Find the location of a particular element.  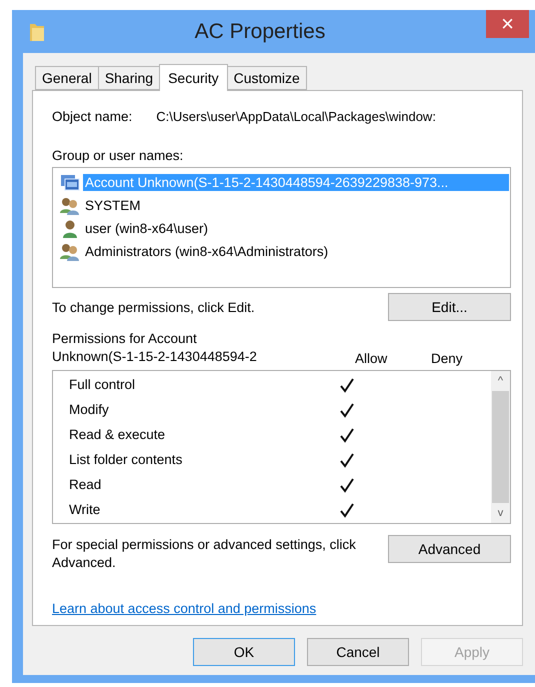

monitor-icon is located at coordinates (70, 183).